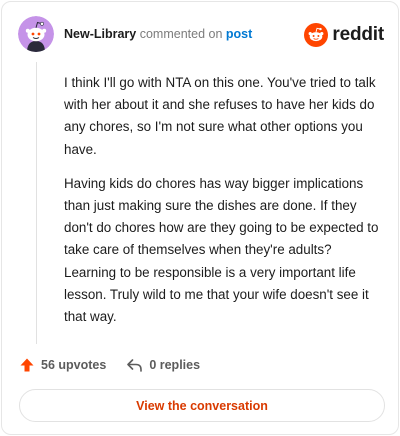 The image size is (400, 436). I want to click on reddit-logo: reddit, so click(344, 35).